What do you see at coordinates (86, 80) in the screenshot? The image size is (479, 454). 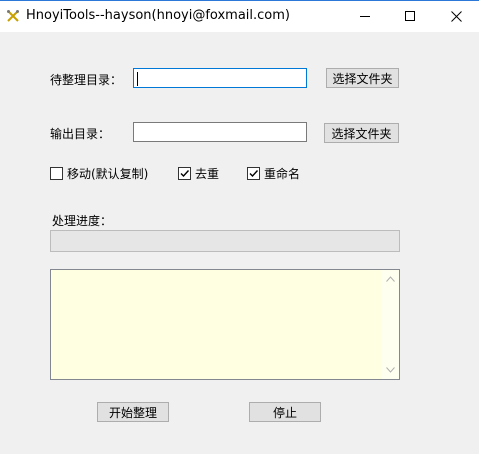 I see `source-dir-label: 待整理目录：` at bounding box center [86, 80].